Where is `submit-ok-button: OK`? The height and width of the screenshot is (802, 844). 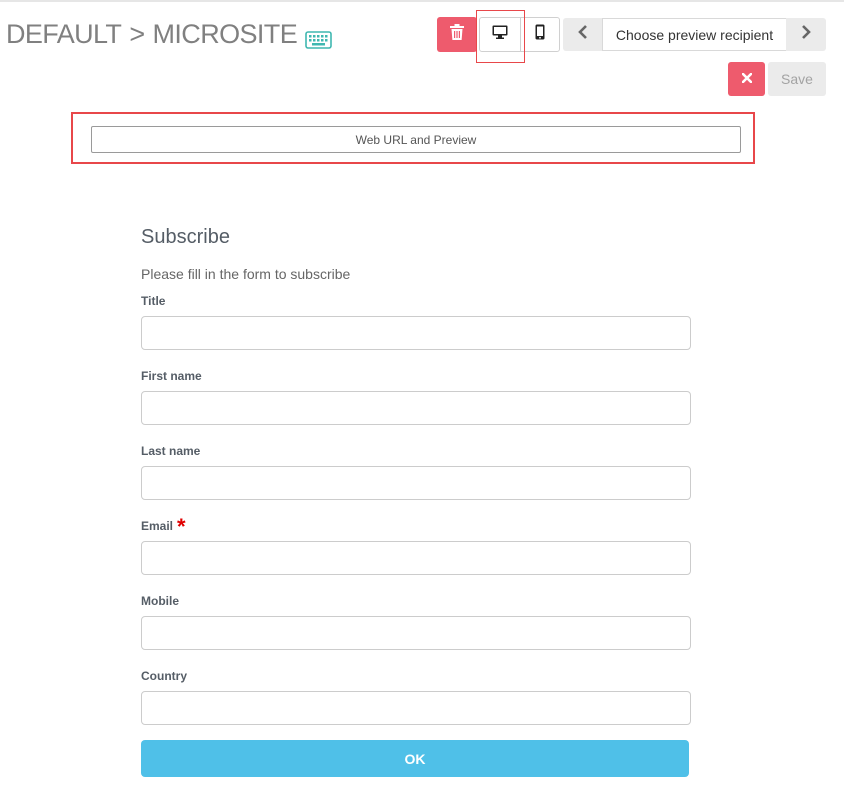
submit-ok-button: OK is located at coordinates (415, 758).